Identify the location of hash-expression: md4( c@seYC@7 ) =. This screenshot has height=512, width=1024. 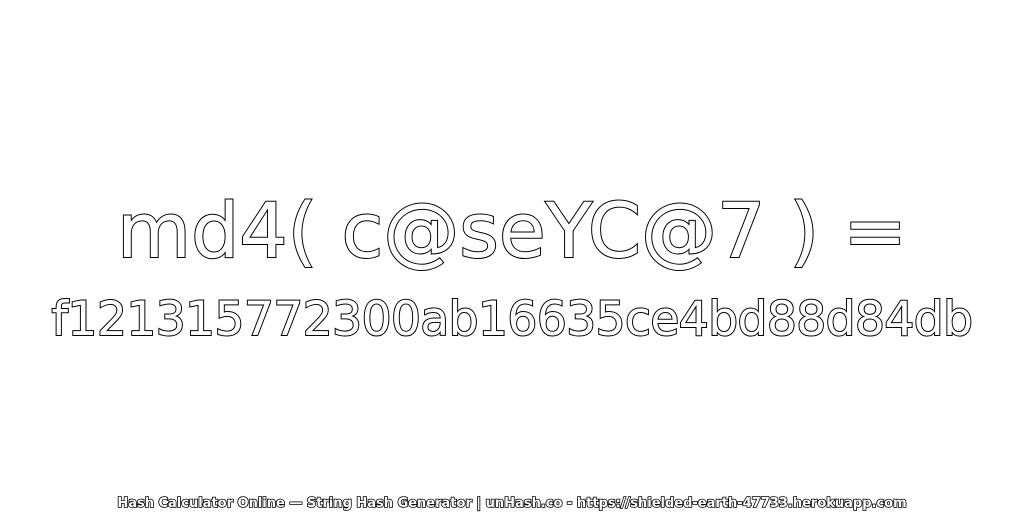
(512, 230).